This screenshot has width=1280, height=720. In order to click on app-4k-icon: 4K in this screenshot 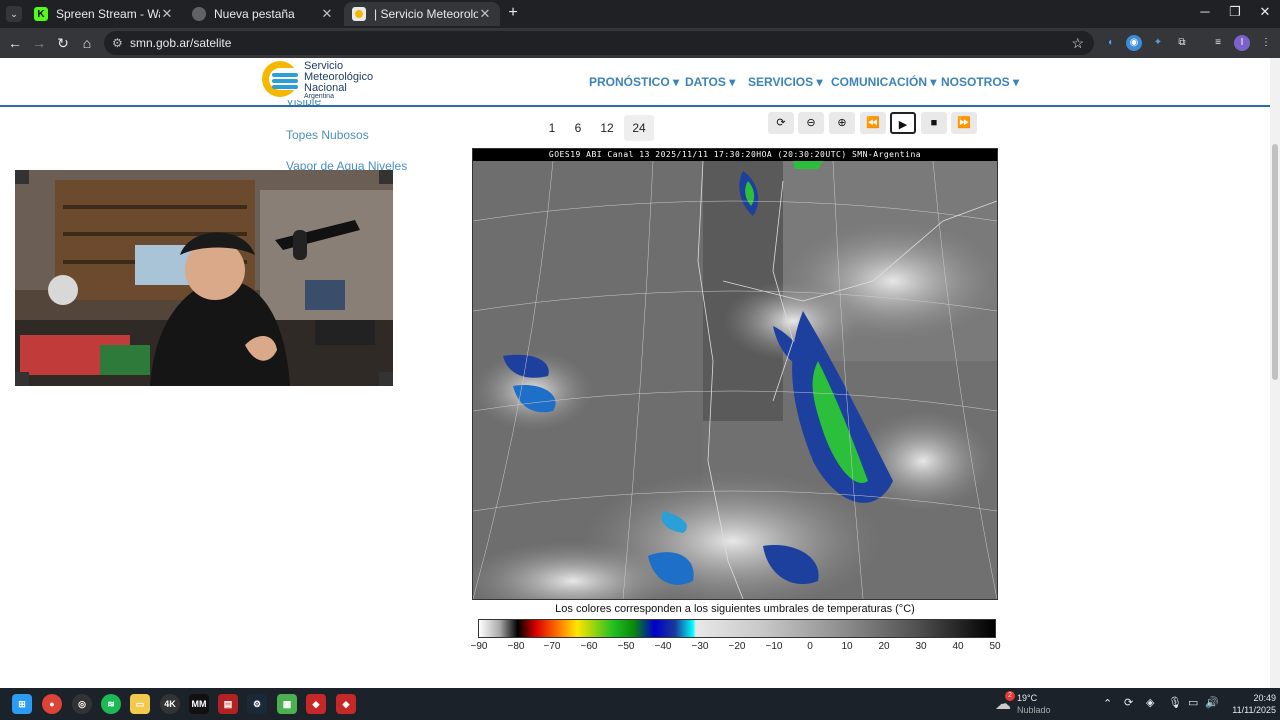, I will do `click(170, 704)`.